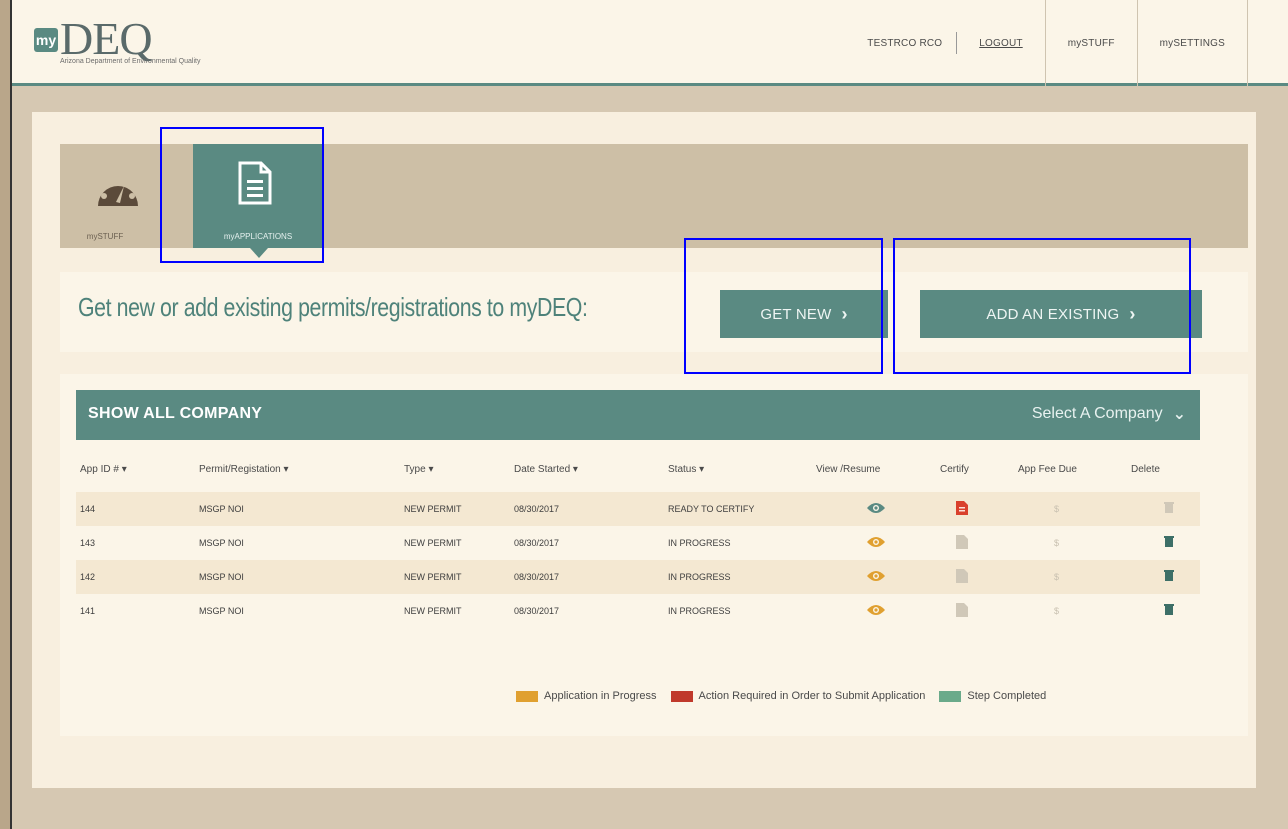 Image resolution: width=1288 pixels, height=829 pixels. I want to click on gauge-icon, so click(118, 191).